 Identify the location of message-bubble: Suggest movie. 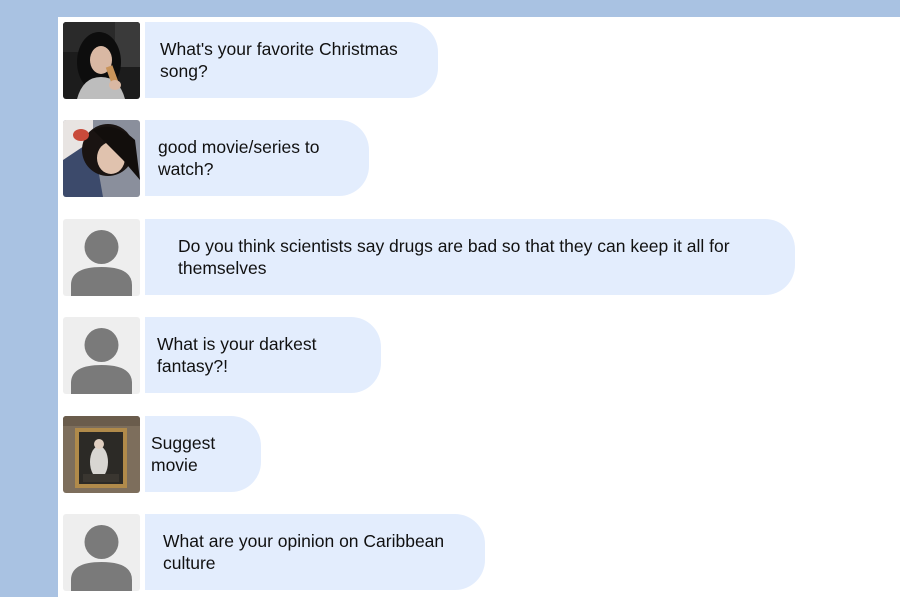
(203, 454).